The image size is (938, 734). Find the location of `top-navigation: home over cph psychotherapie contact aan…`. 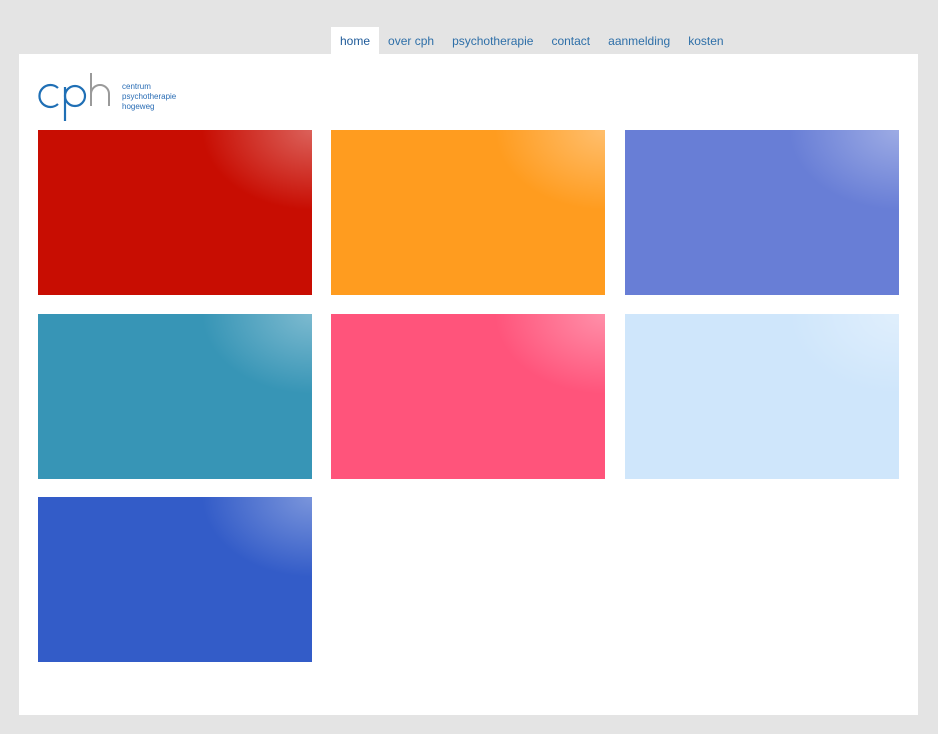

top-navigation: home over cph psychotherapie contact aan… is located at coordinates (532, 40).